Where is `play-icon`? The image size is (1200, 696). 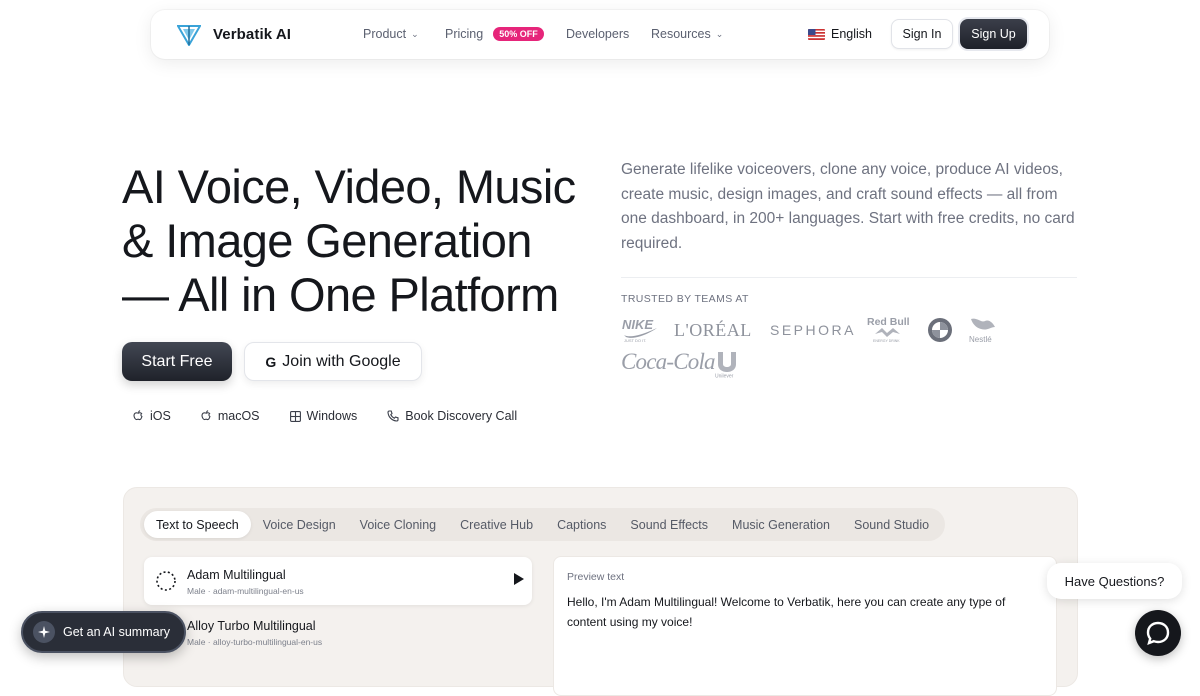 play-icon is located at coordinates (519, 579).